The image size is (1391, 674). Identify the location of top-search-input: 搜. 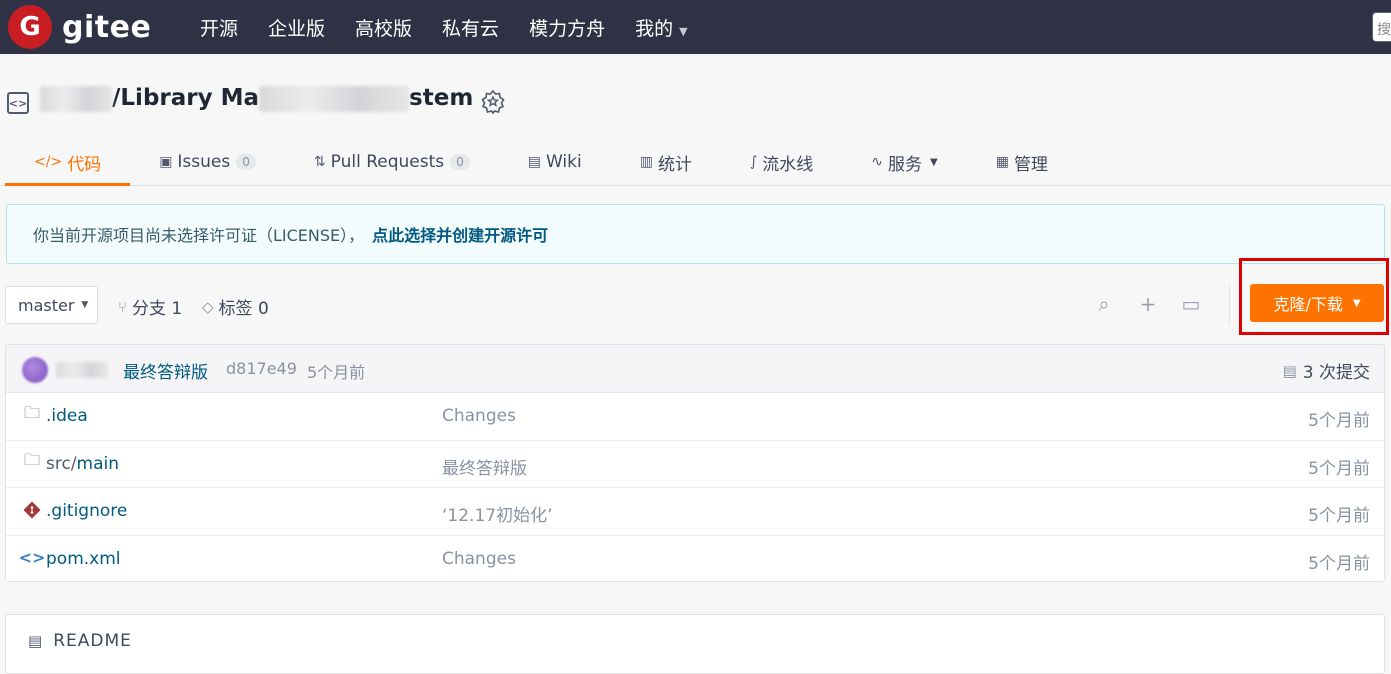
(1381, 27).